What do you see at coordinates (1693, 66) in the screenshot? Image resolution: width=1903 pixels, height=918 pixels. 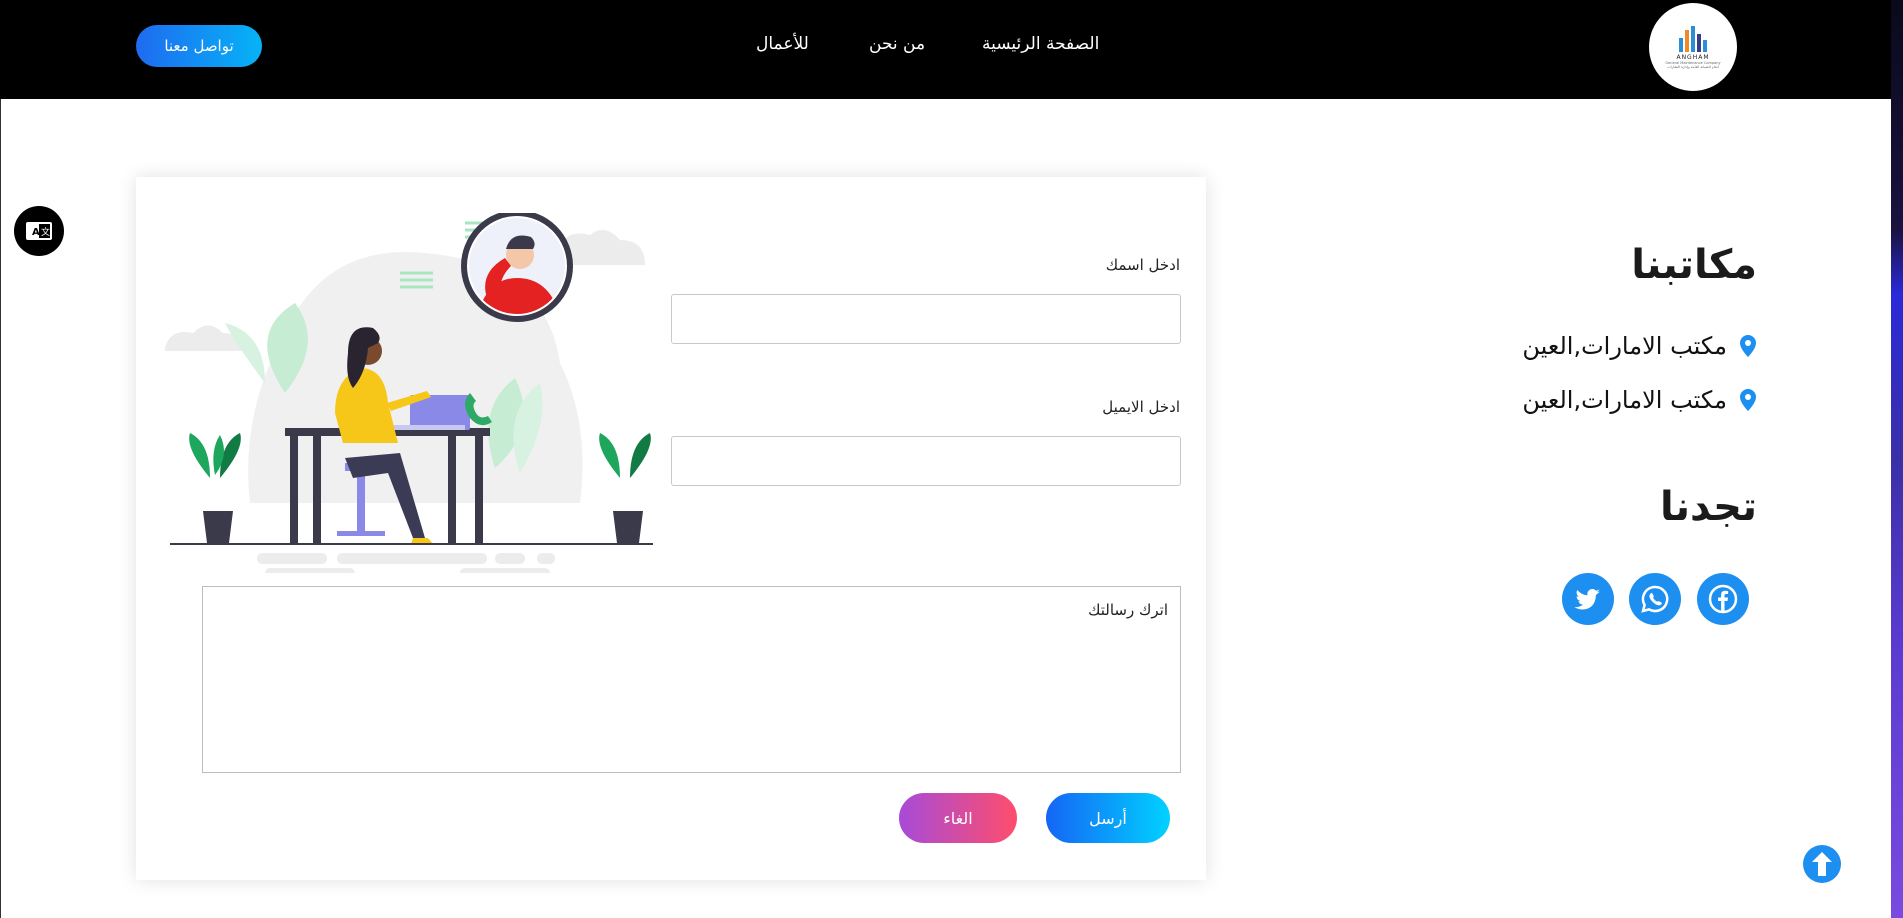 I see `logo-arabic-tagline: أنغام للصيانة العامة وإدارة العقارات` at bounding box center [1693, 66].